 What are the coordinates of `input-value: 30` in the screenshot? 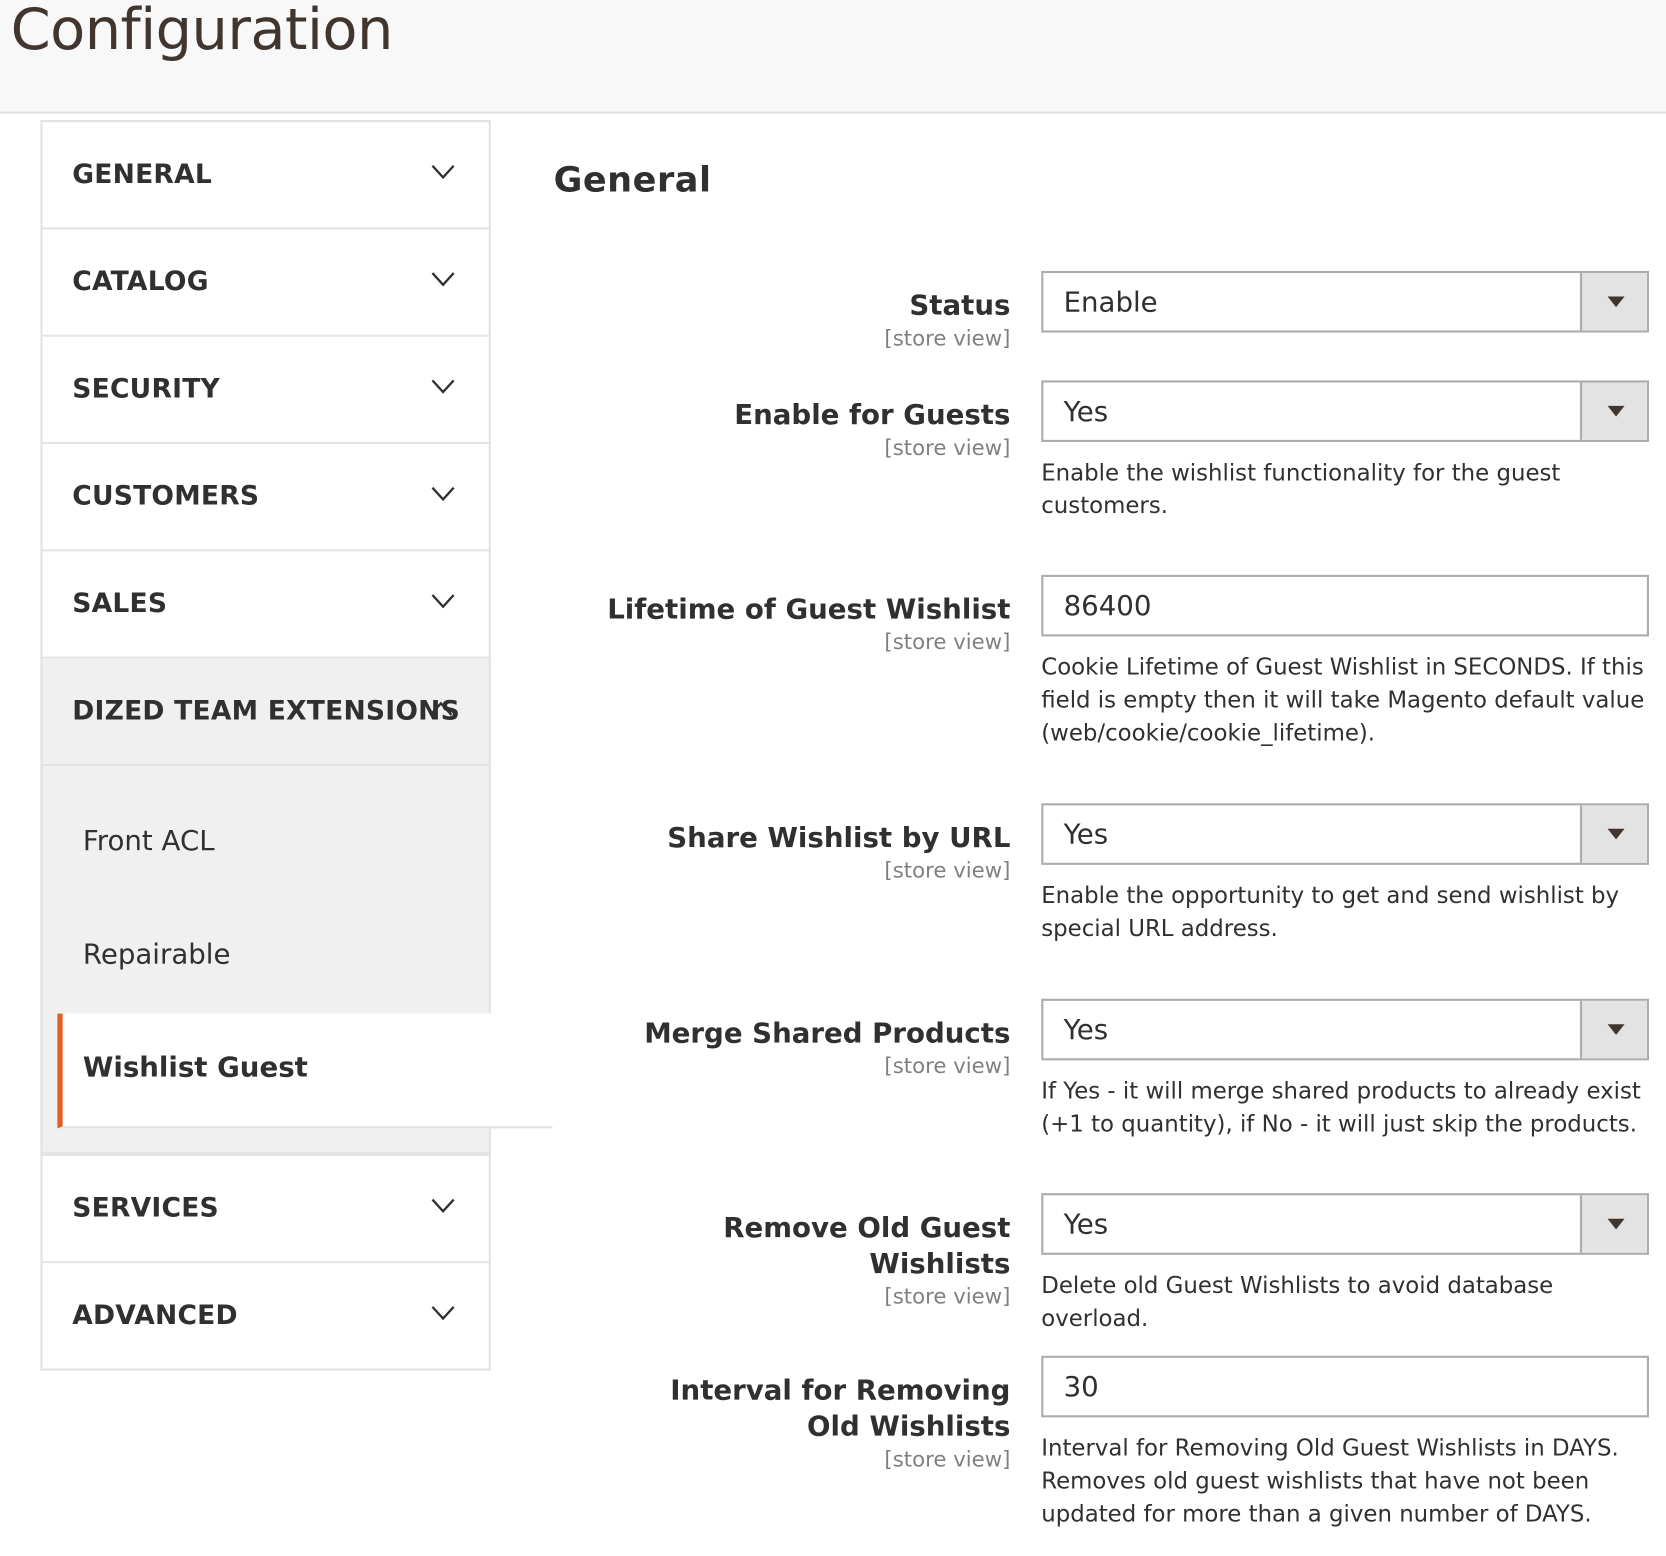 It's located at (1081, 1387).